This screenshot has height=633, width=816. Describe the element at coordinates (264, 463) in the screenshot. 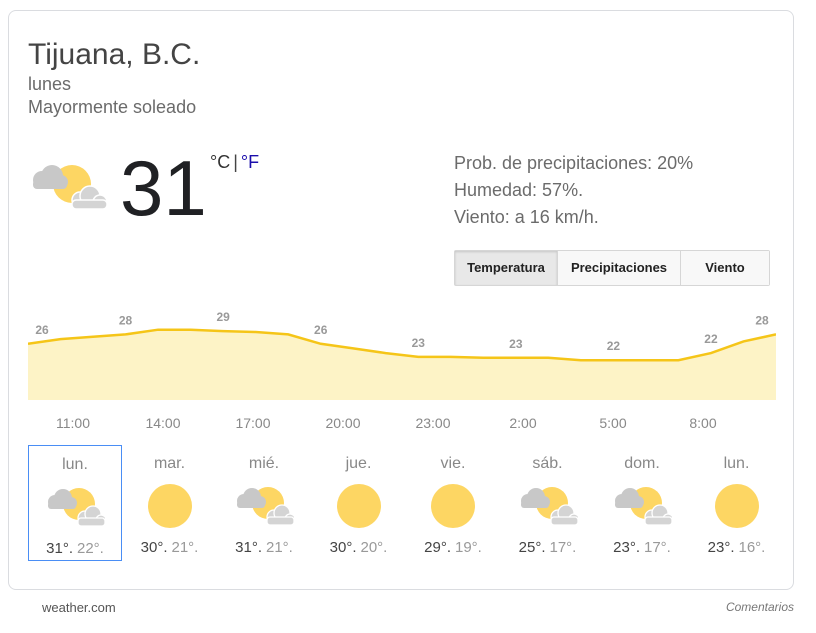

I see `forecast-day-name: mié.` at that location.